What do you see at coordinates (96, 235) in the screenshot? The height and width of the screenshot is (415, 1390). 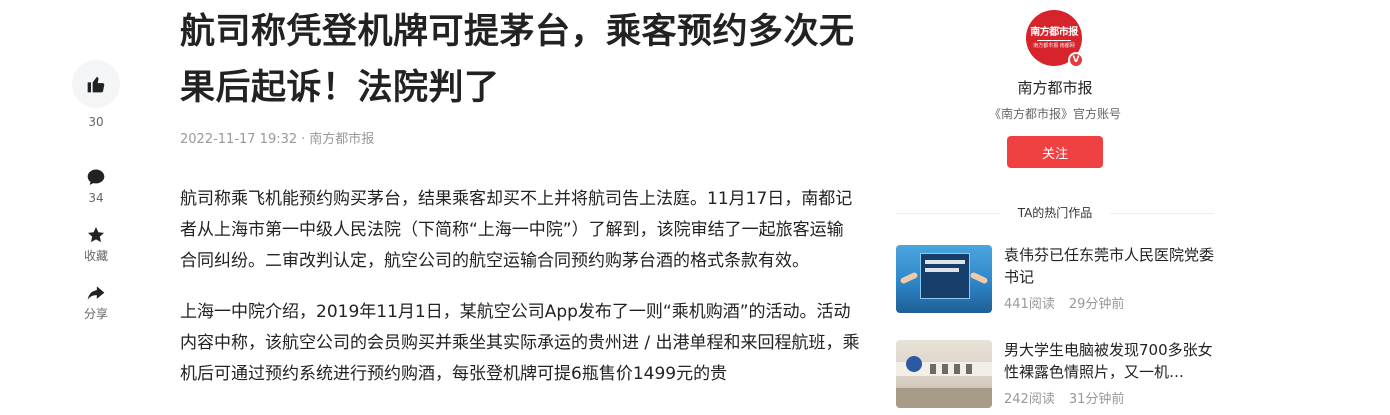 I see `star-icon` at bounding box center [96, 235].